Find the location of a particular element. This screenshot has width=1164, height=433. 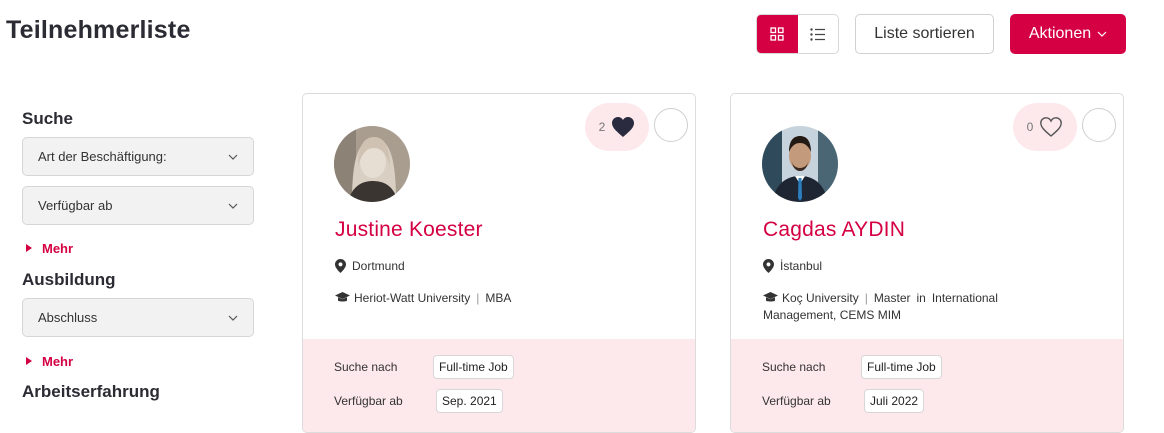

available-tag: Sep. 2021 is located at coordinates (469, 401).